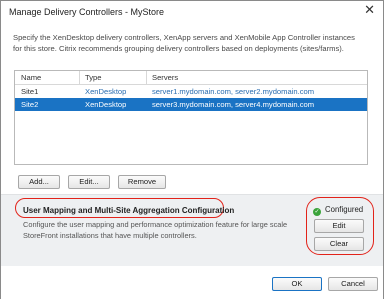  I want to click on status-label: Configured, so click(344, 209).